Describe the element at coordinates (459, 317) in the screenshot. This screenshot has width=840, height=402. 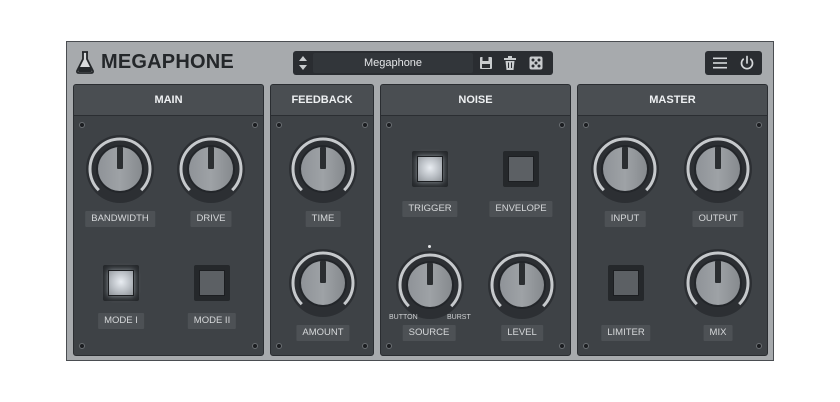
I see `source-max-label: BURST` at that location.